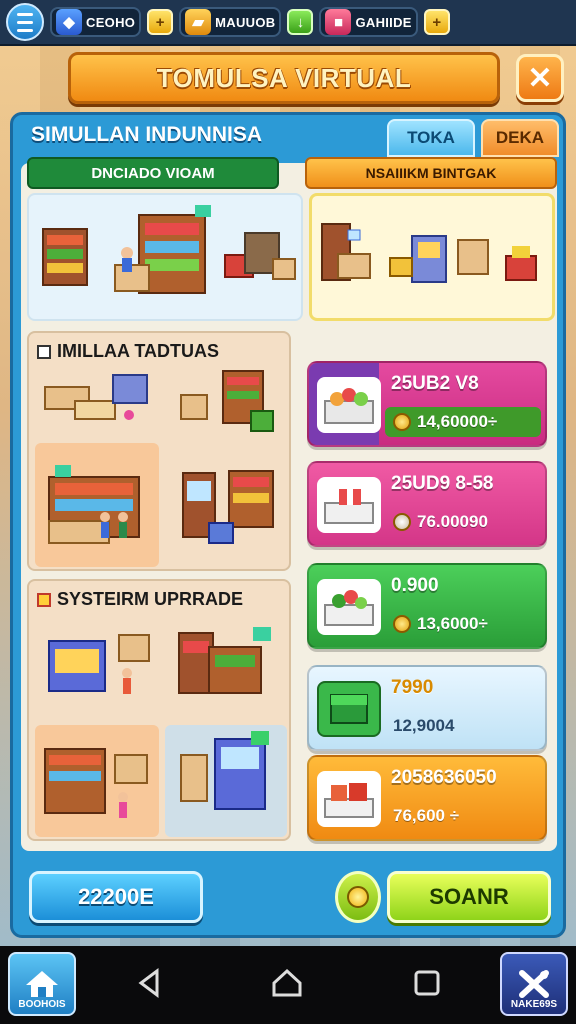 This screenshot has height=1024, width=576. What do you see at coordinates (42, 1004) in the screenshot?
I see `home-label: BOOHOIS` at bounding box center [42, 1004].